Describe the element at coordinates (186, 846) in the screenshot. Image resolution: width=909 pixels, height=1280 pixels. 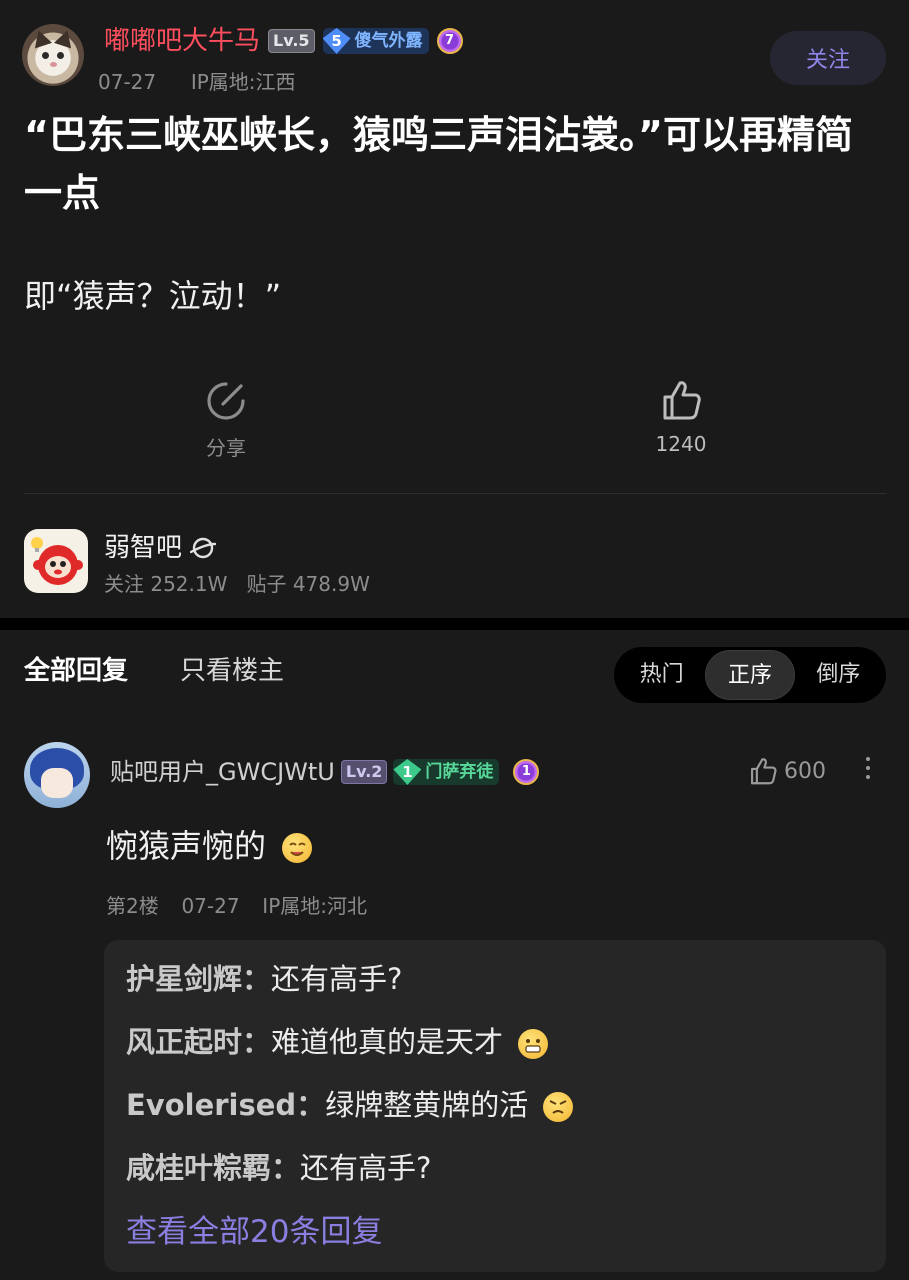
I see `reply-text: 惋猿声惋的` at that location.